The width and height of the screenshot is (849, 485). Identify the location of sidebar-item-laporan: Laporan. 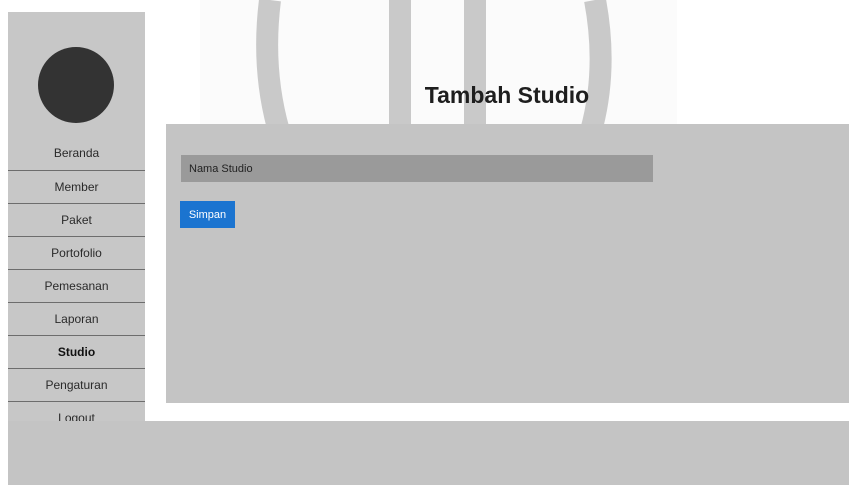
(76, 319).